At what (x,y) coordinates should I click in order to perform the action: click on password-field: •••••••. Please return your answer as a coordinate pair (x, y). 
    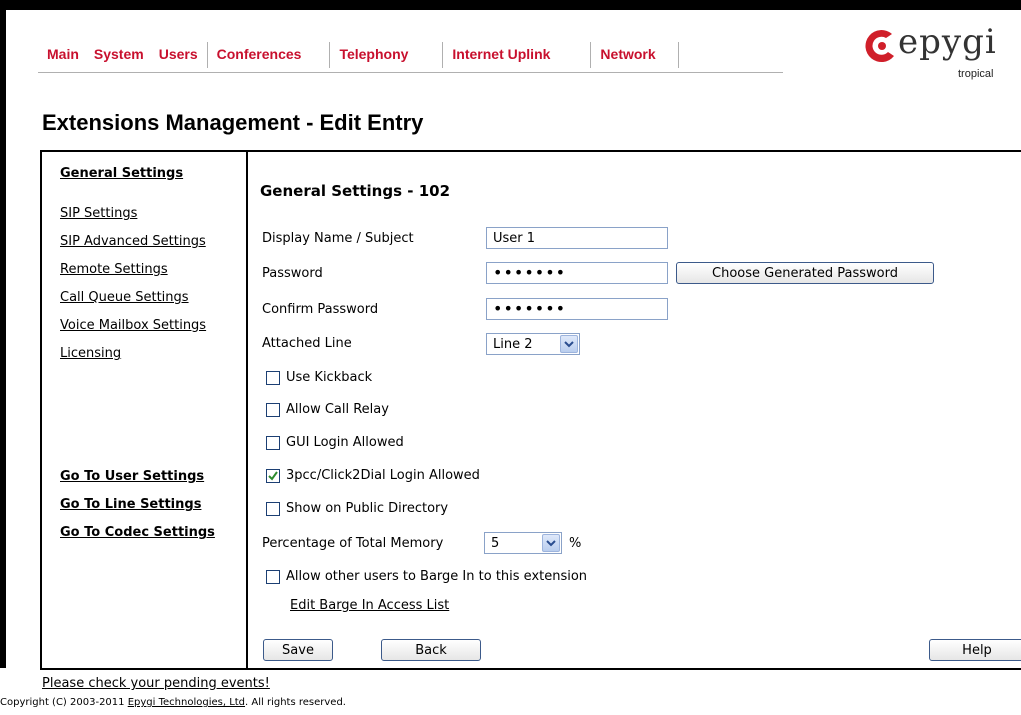
    Looking at the image, I should click on (577, 273).